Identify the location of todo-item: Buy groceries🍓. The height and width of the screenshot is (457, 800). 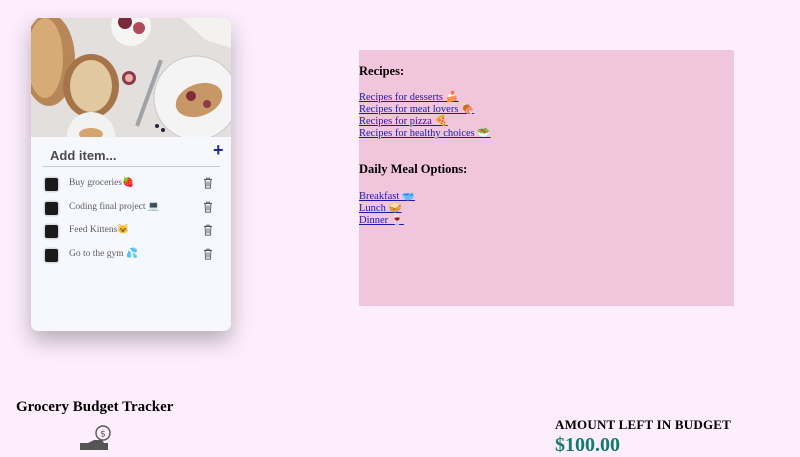
(131, 188).